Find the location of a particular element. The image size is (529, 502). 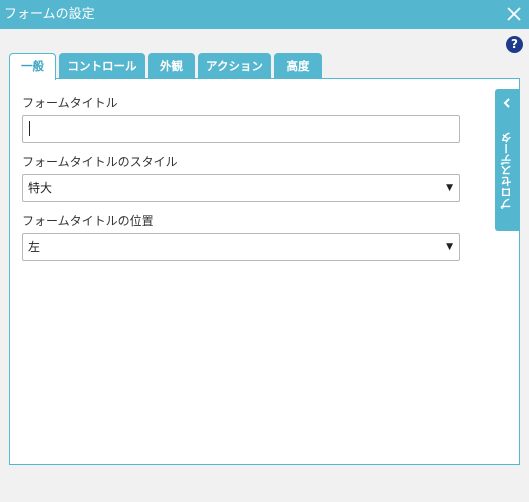

form-title-style-value: 特大 is located at coordinates (40, 188).